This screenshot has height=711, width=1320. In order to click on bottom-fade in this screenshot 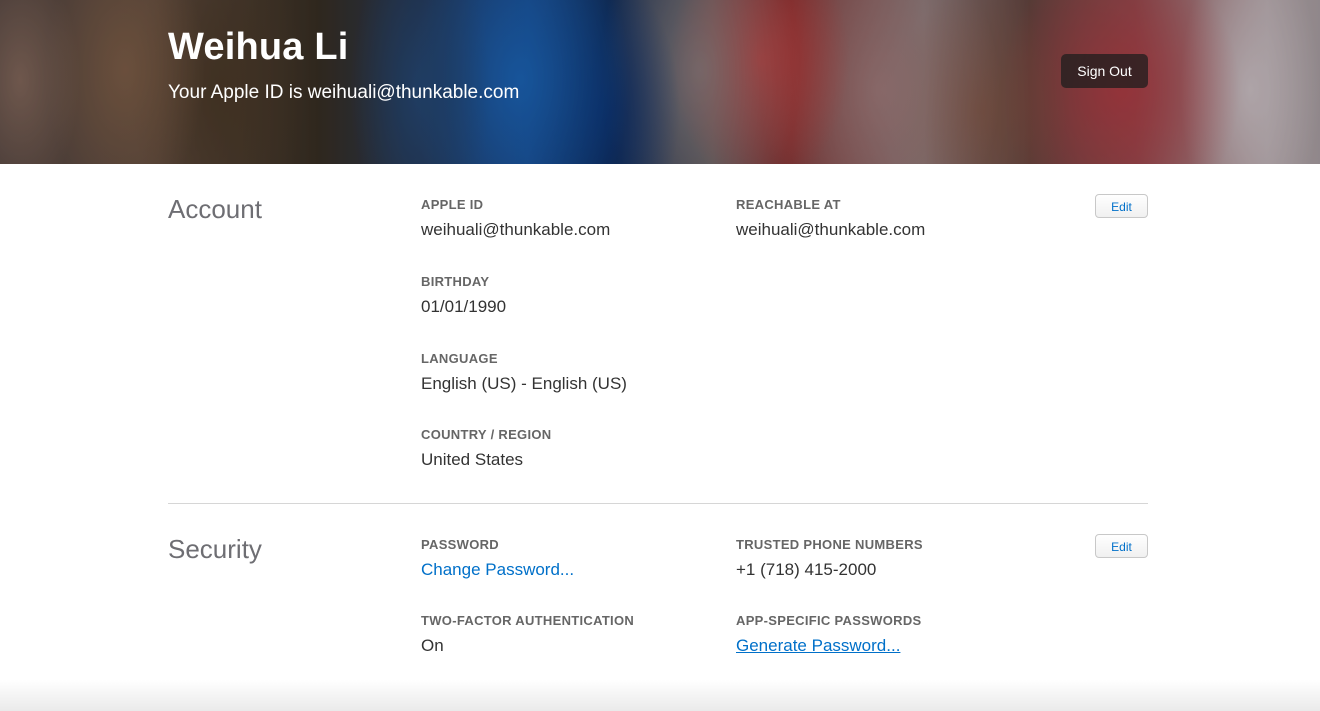, I will do `click(660, 695)`.